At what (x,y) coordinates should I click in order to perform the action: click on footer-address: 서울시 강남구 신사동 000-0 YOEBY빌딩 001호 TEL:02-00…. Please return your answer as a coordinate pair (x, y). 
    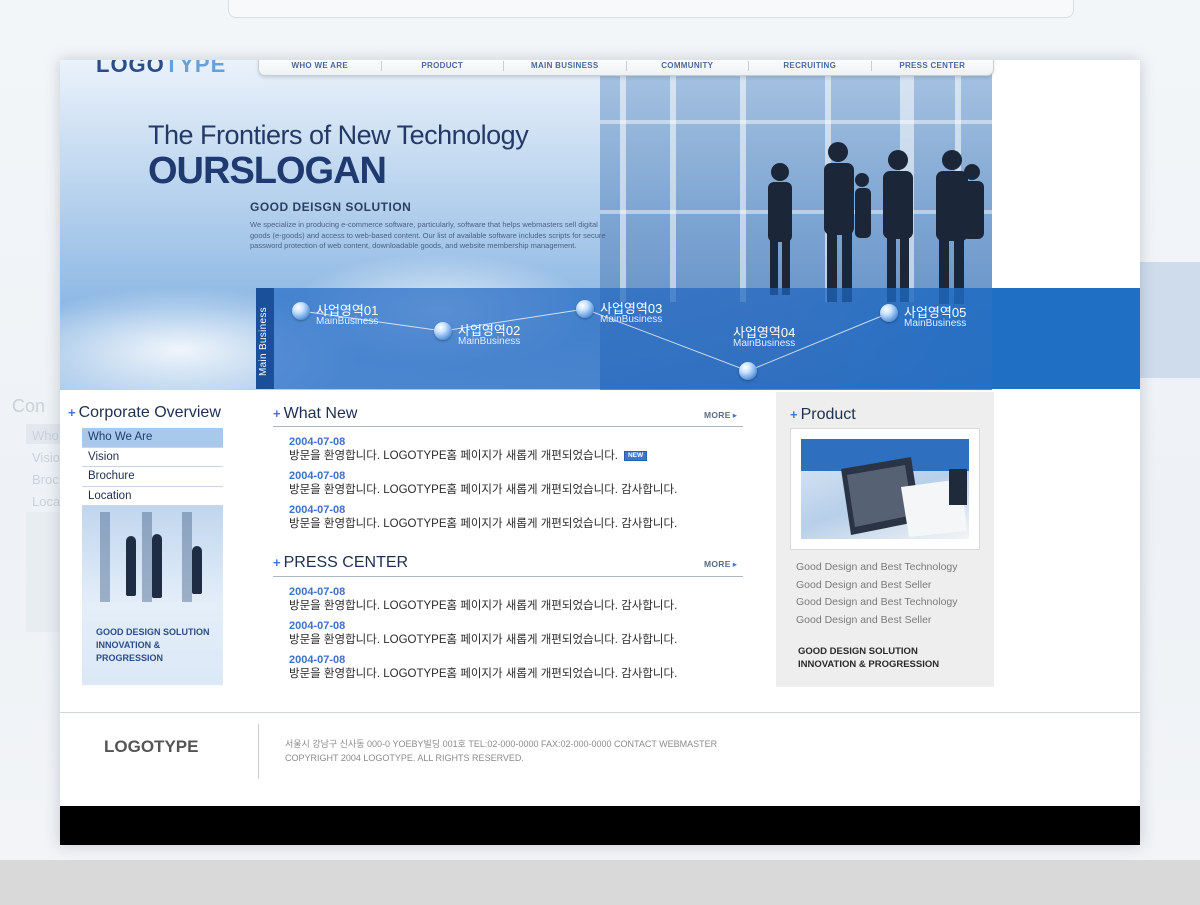
    Looking at the image, I should click on (501, 744).